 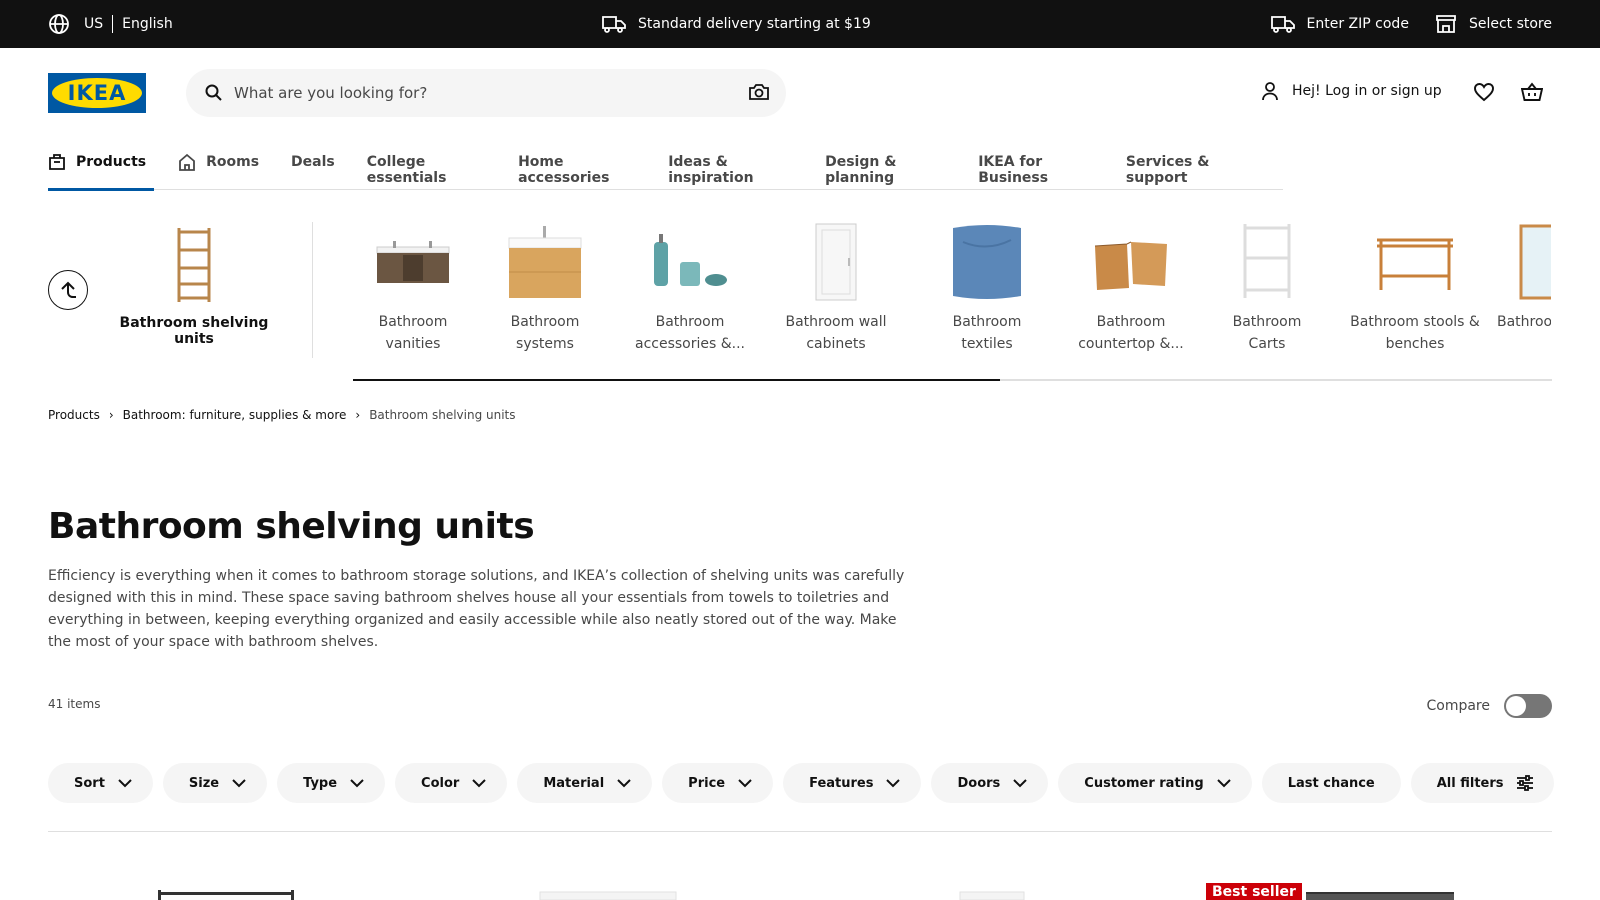 I want to click on filter-label: Type, so click(x=320, y=783).